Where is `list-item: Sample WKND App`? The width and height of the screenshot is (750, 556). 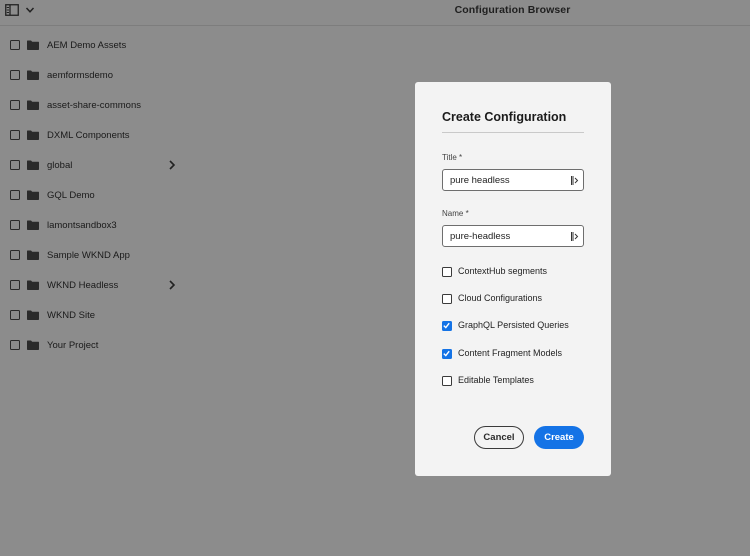 list-item: Sample WKND App is located at coordinates (95, 255).